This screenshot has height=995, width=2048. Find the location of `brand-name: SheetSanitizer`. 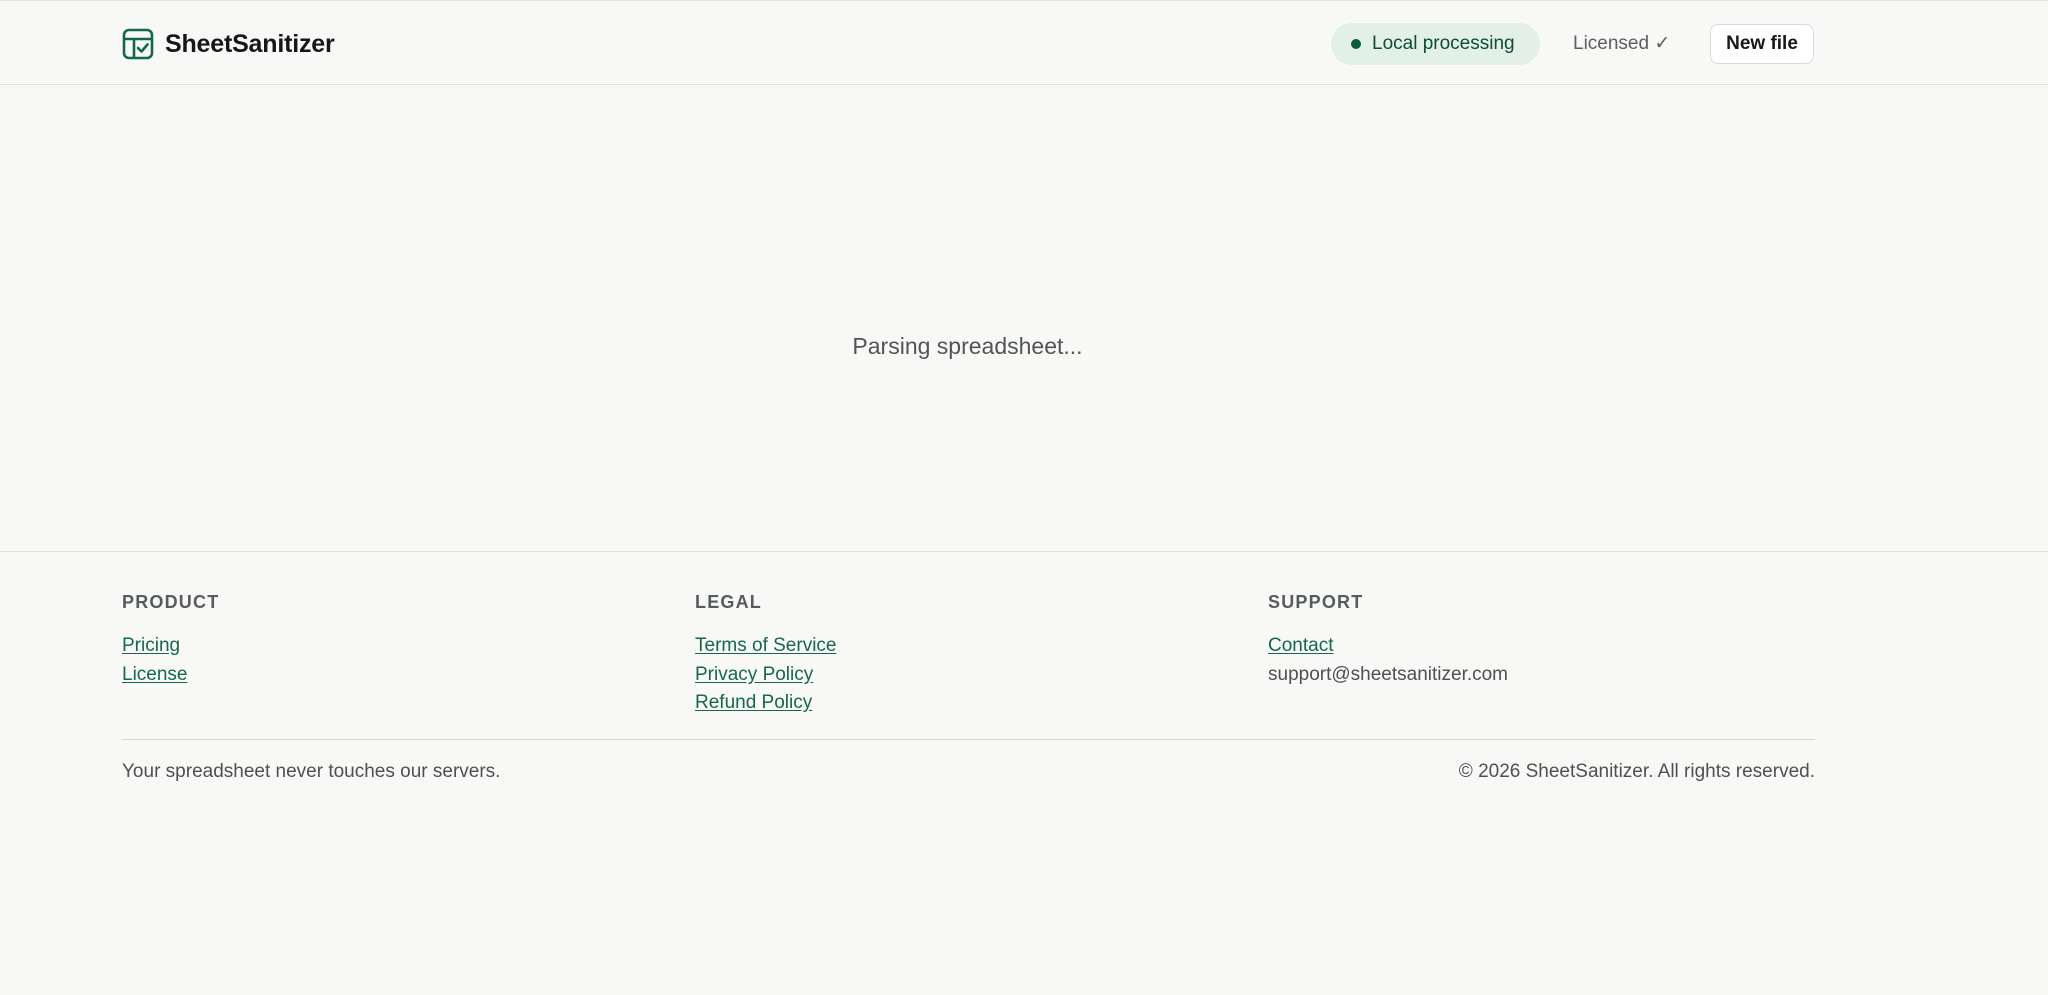

brand-name: SheetSanitizer is located at coordinates (250, 43).